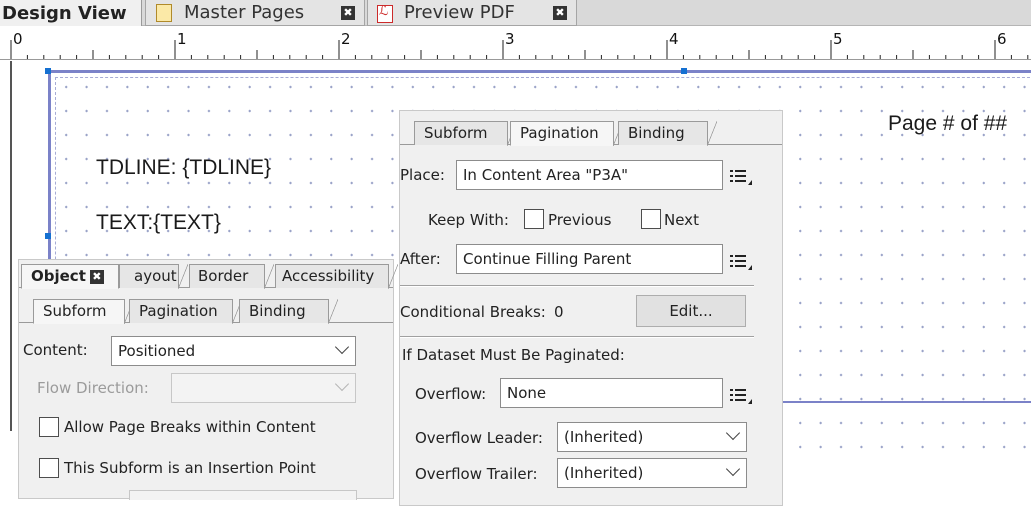  What do you see at coordinates (157, 351) in the screenshot?
I see `content-value: Positioned` at bounding box center [157, 351].